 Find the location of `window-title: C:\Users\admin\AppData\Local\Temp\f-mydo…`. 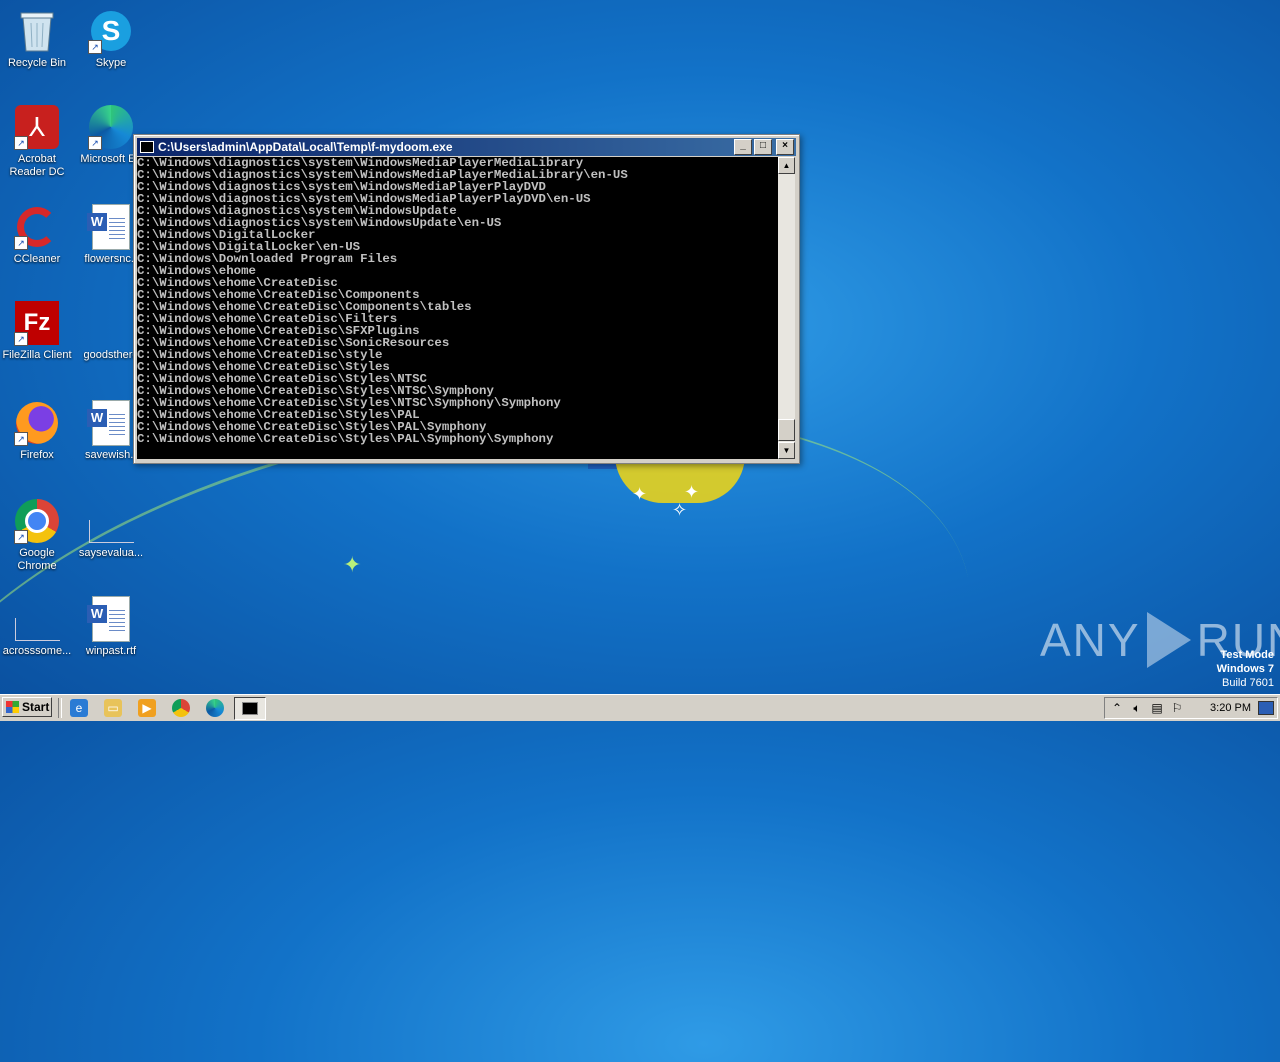

window-title: C:\Users\admin\AppData\Local\Temp\f-mydo… is located at coordinates (305, 147).